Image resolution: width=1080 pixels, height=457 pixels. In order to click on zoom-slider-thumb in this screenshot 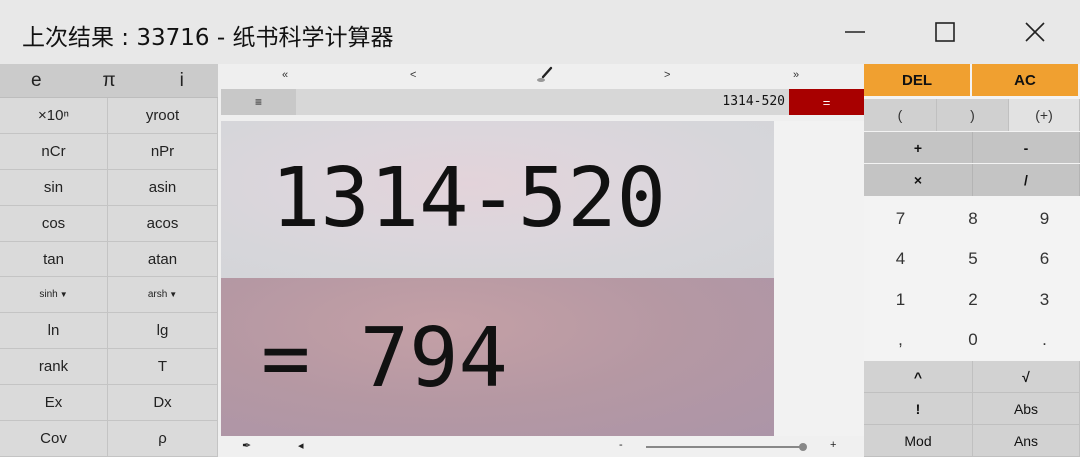, I will do `click(803, 447)`.